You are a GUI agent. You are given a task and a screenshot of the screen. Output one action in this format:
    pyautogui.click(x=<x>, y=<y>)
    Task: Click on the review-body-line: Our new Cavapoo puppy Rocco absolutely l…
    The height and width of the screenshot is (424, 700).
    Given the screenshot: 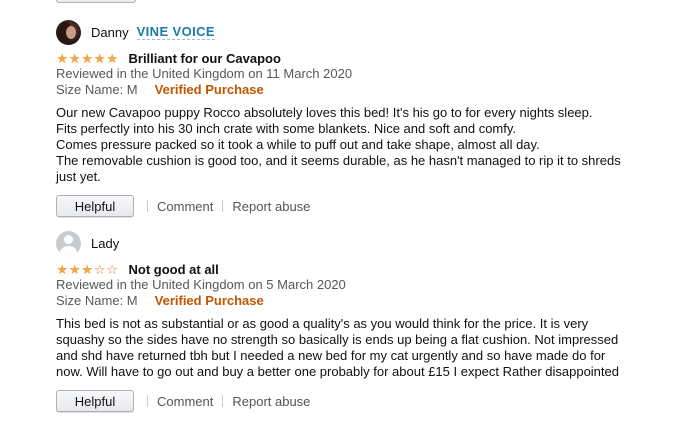 What is the action you would take?
    pyautogui.click(x=324, y=112)
    